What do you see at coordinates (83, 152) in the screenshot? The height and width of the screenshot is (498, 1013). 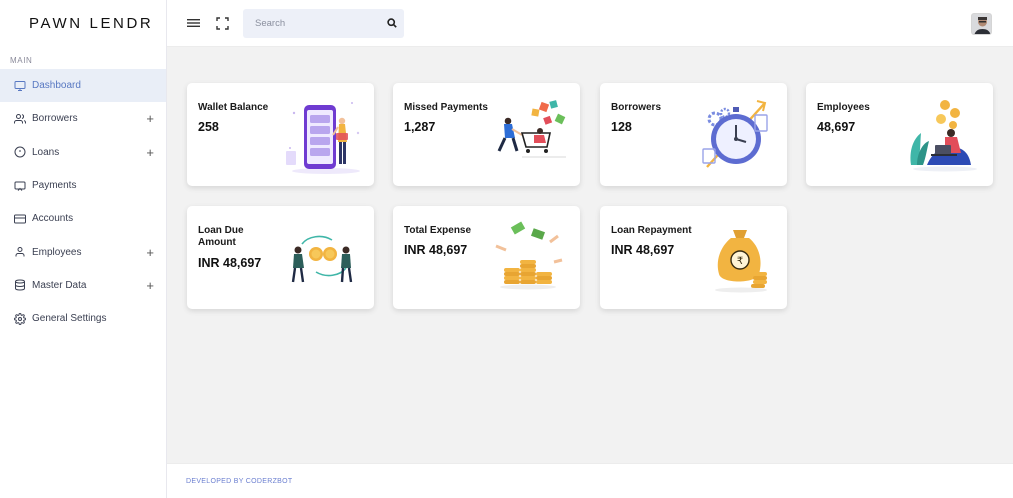 I see `sidebar-item-loans: Loans +` at bounding box center [83, 152].